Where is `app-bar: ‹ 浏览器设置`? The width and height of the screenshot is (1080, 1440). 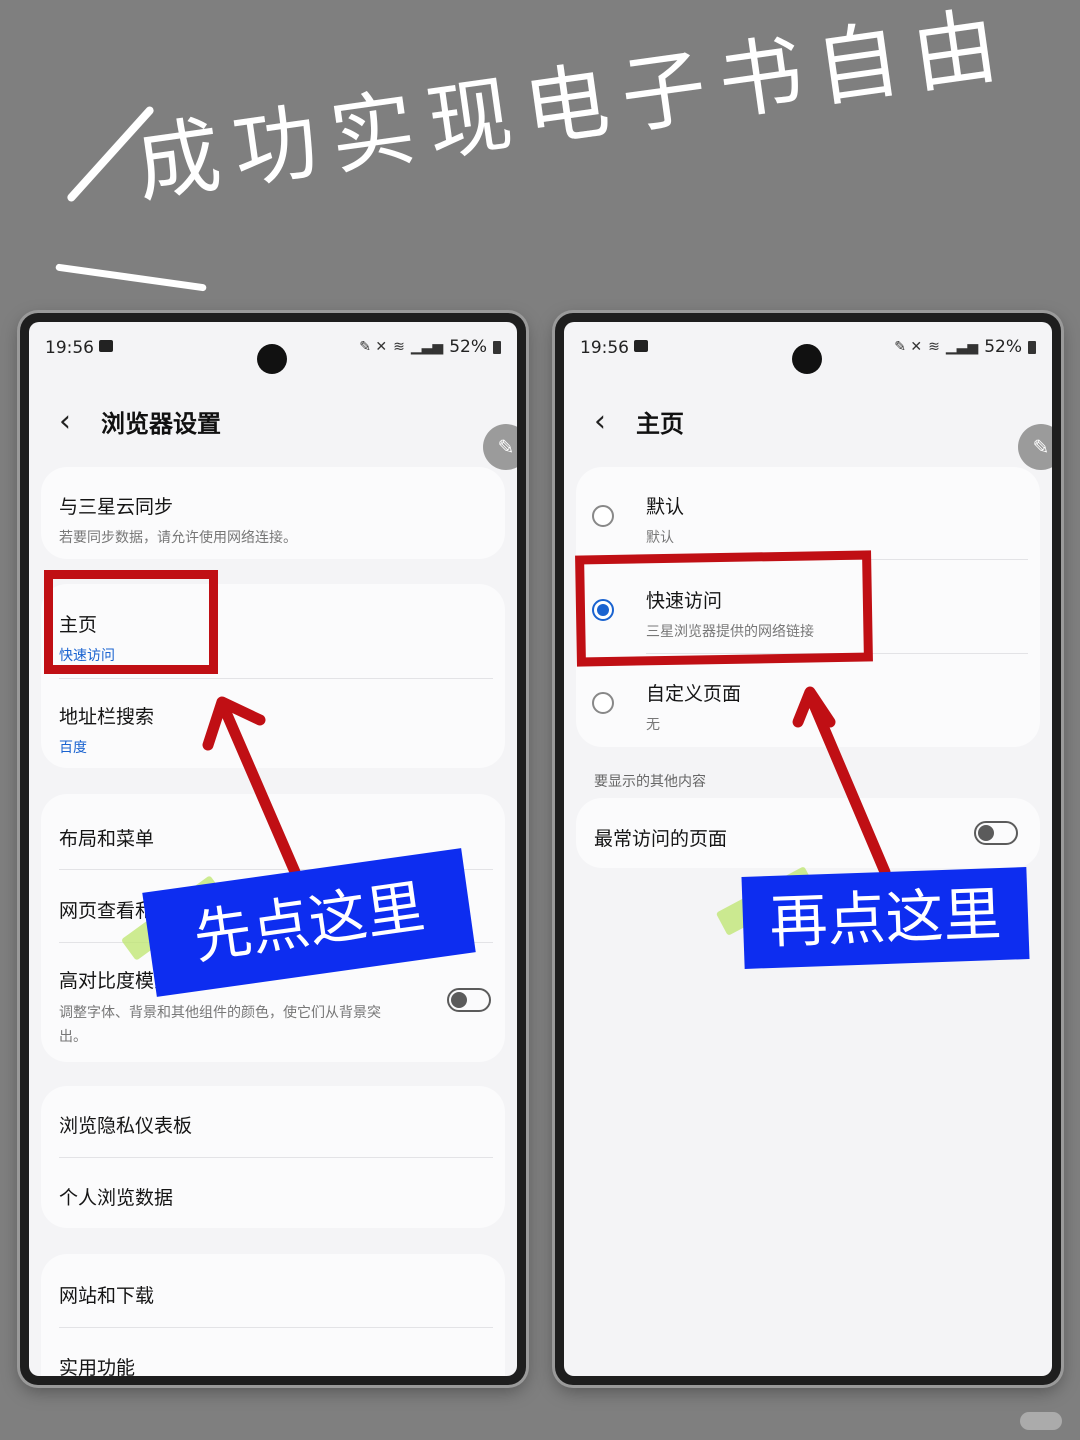
app-bar: ‹ 浏览器设置 is located at coordinates (273, 419).